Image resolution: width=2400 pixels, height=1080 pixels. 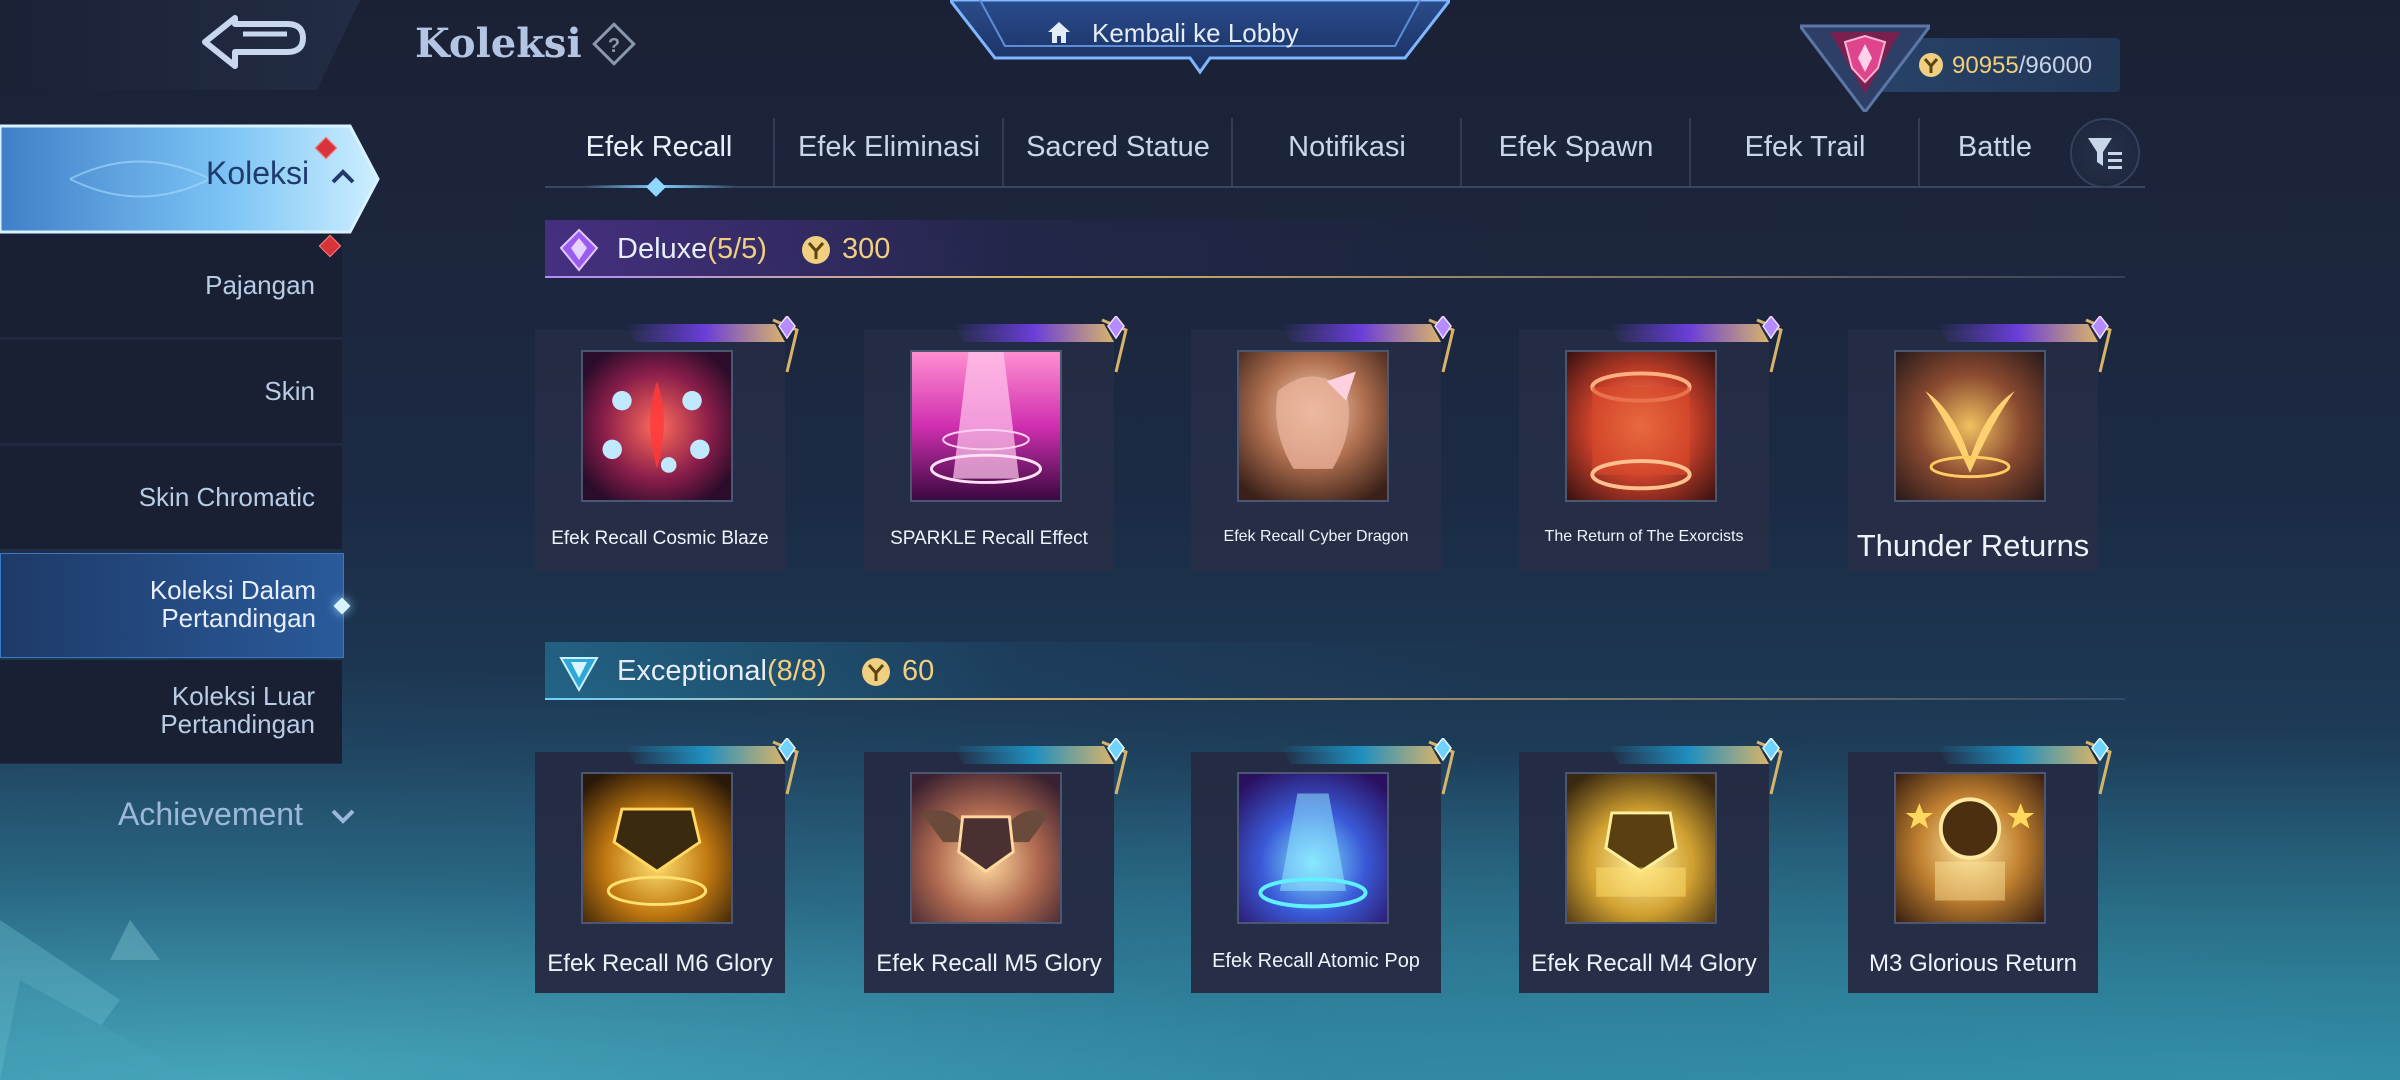 What do you see at coordinates (226, 497) in the screenshot?
I see `sidebar-item-label: Skin Chromatic` at bounding box center [226, 497].